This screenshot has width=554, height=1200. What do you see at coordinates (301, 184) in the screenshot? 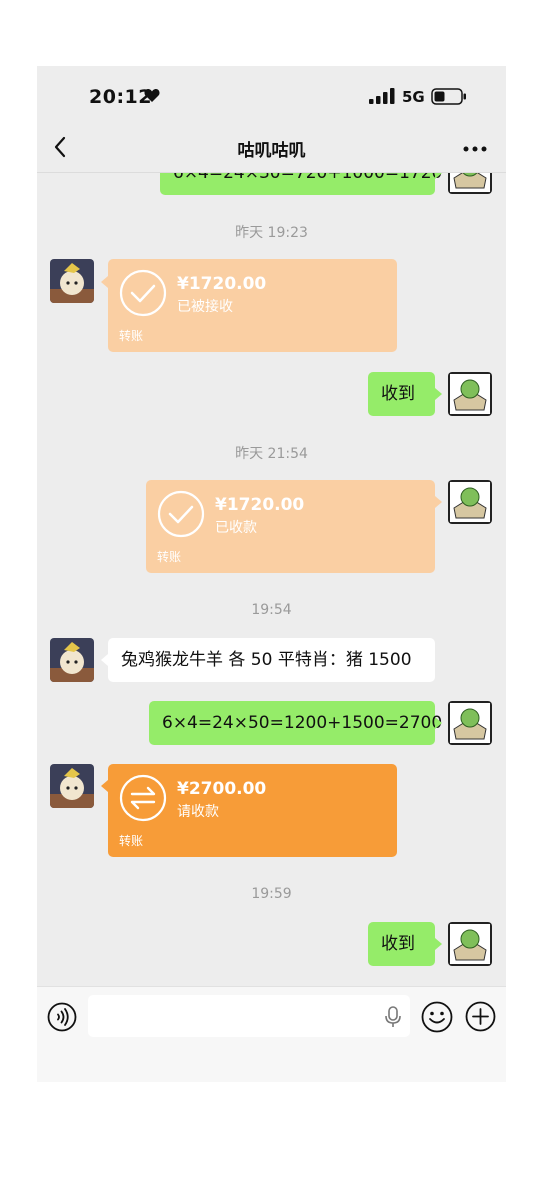
I see `message-bubble-outgoing: 6×4=24×30=720+1000=1720` at bounding box center [301, 184].